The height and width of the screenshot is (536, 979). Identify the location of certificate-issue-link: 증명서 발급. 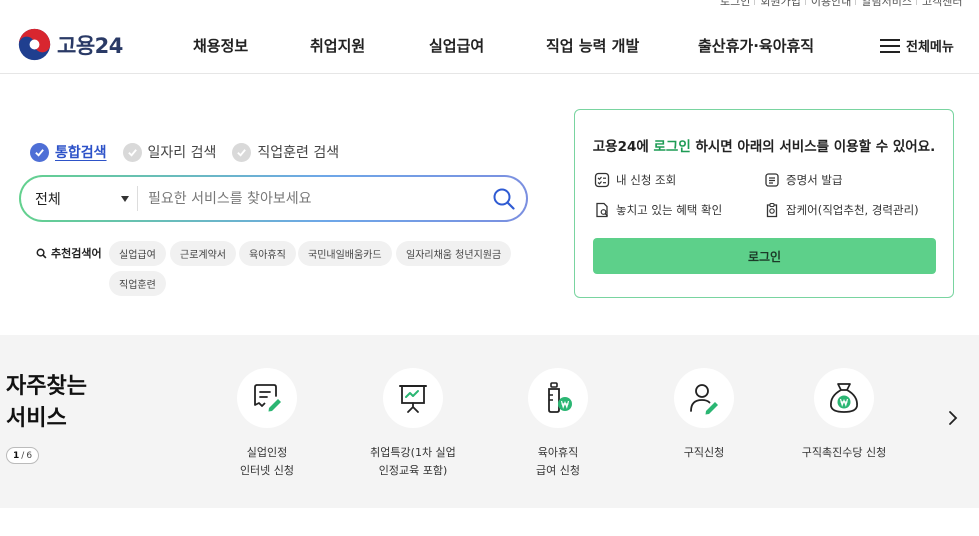
(803, 180).